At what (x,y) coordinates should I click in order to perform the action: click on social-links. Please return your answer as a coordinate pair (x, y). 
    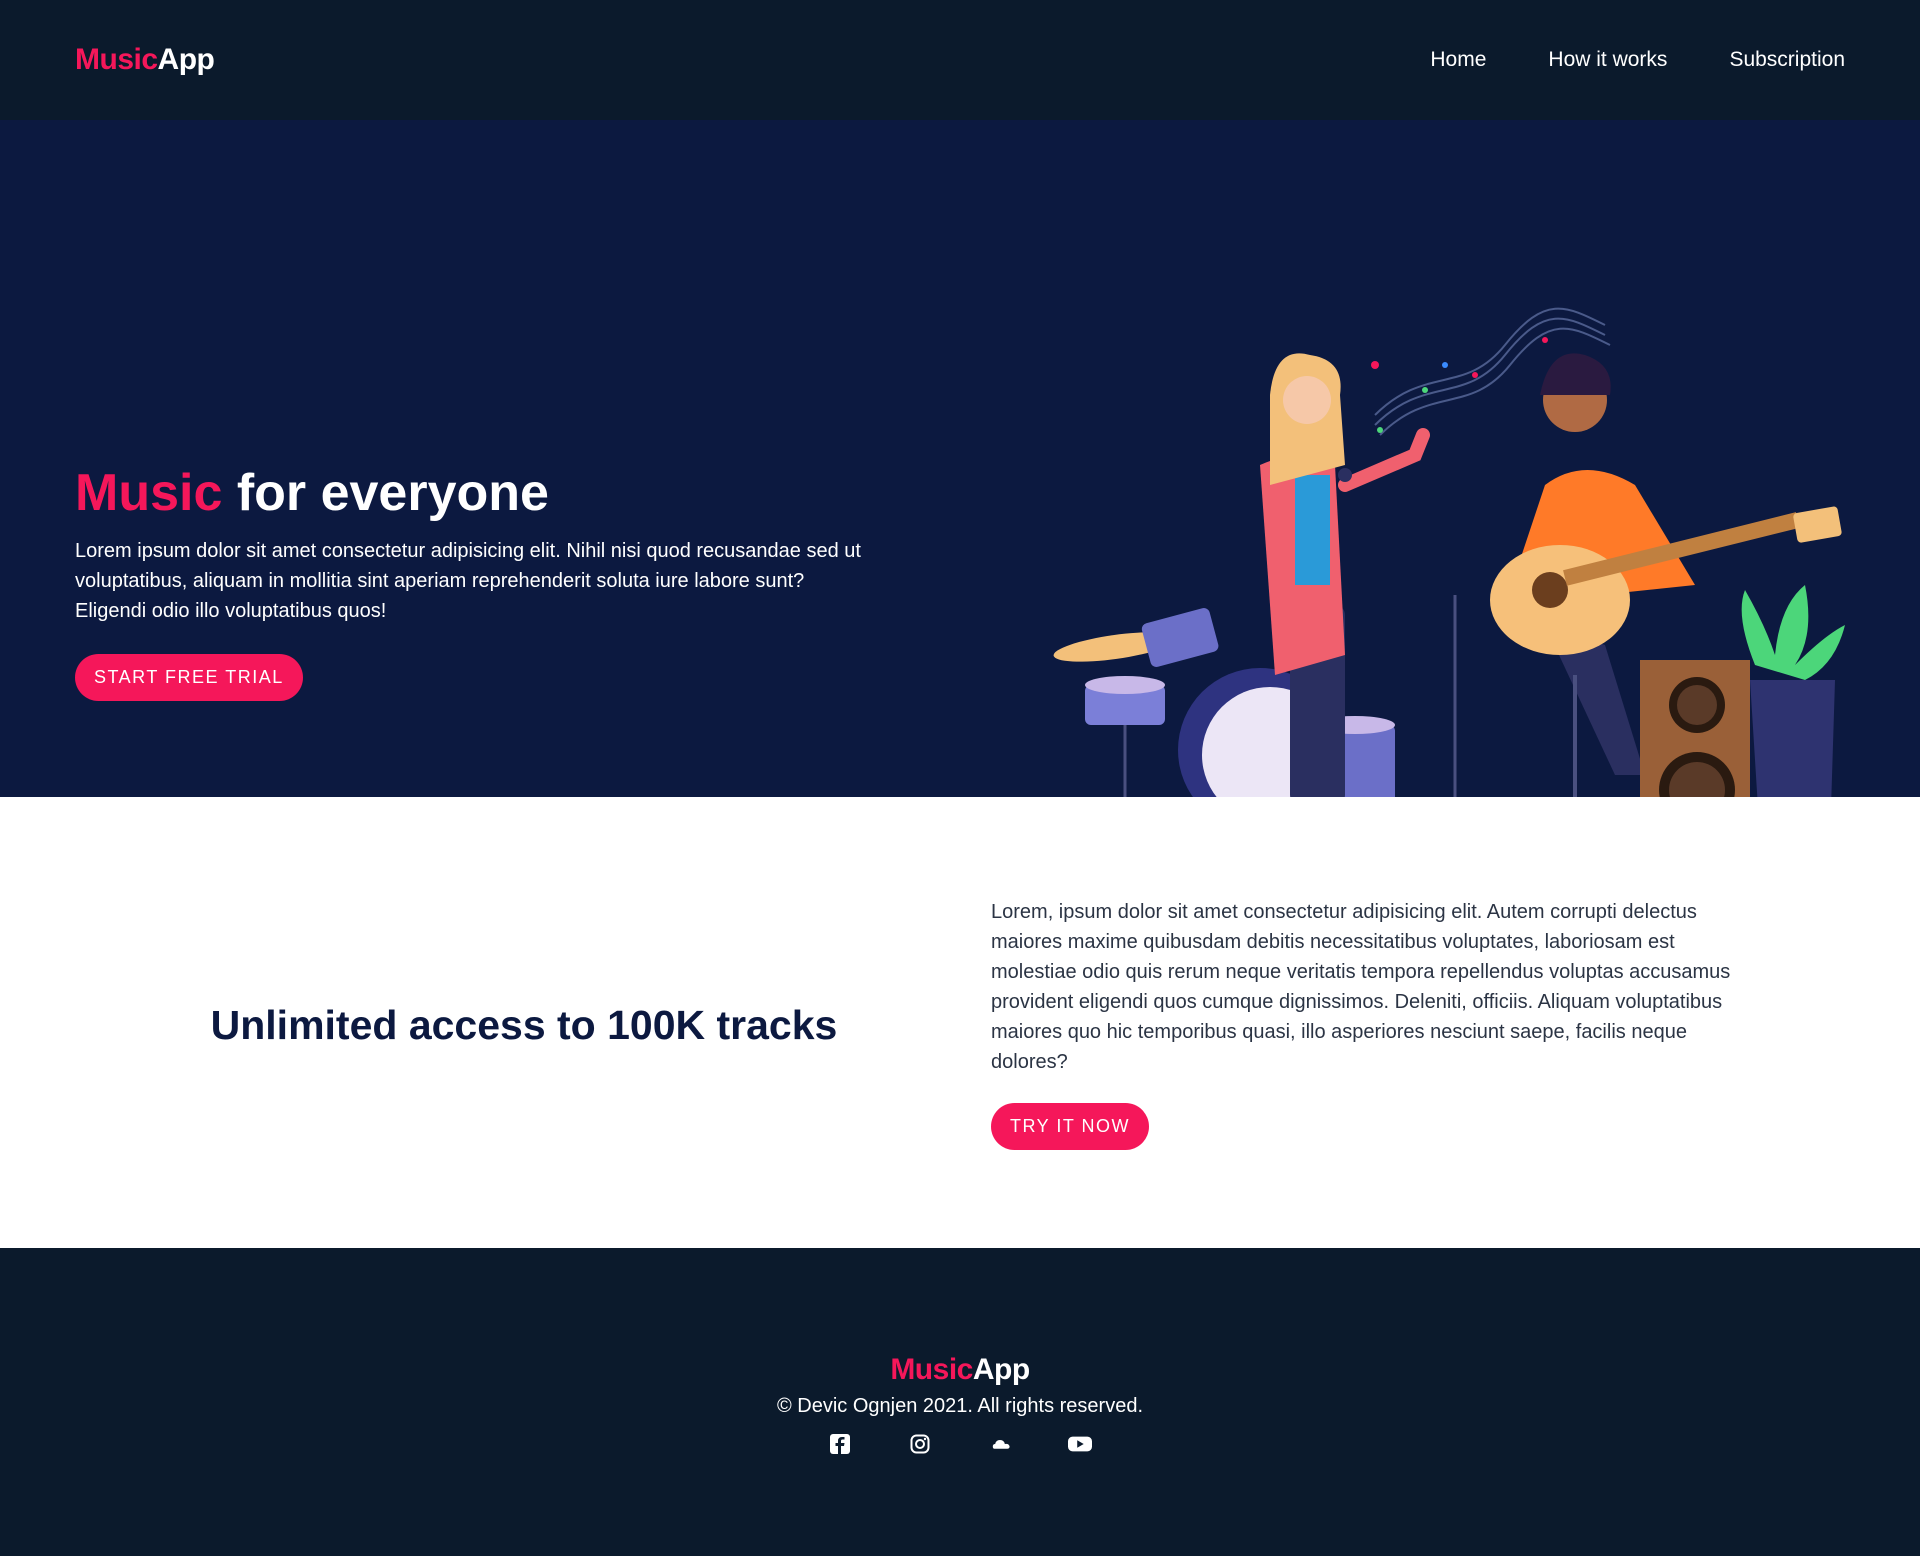
    Looking at the image, I should click on (960, 1444).